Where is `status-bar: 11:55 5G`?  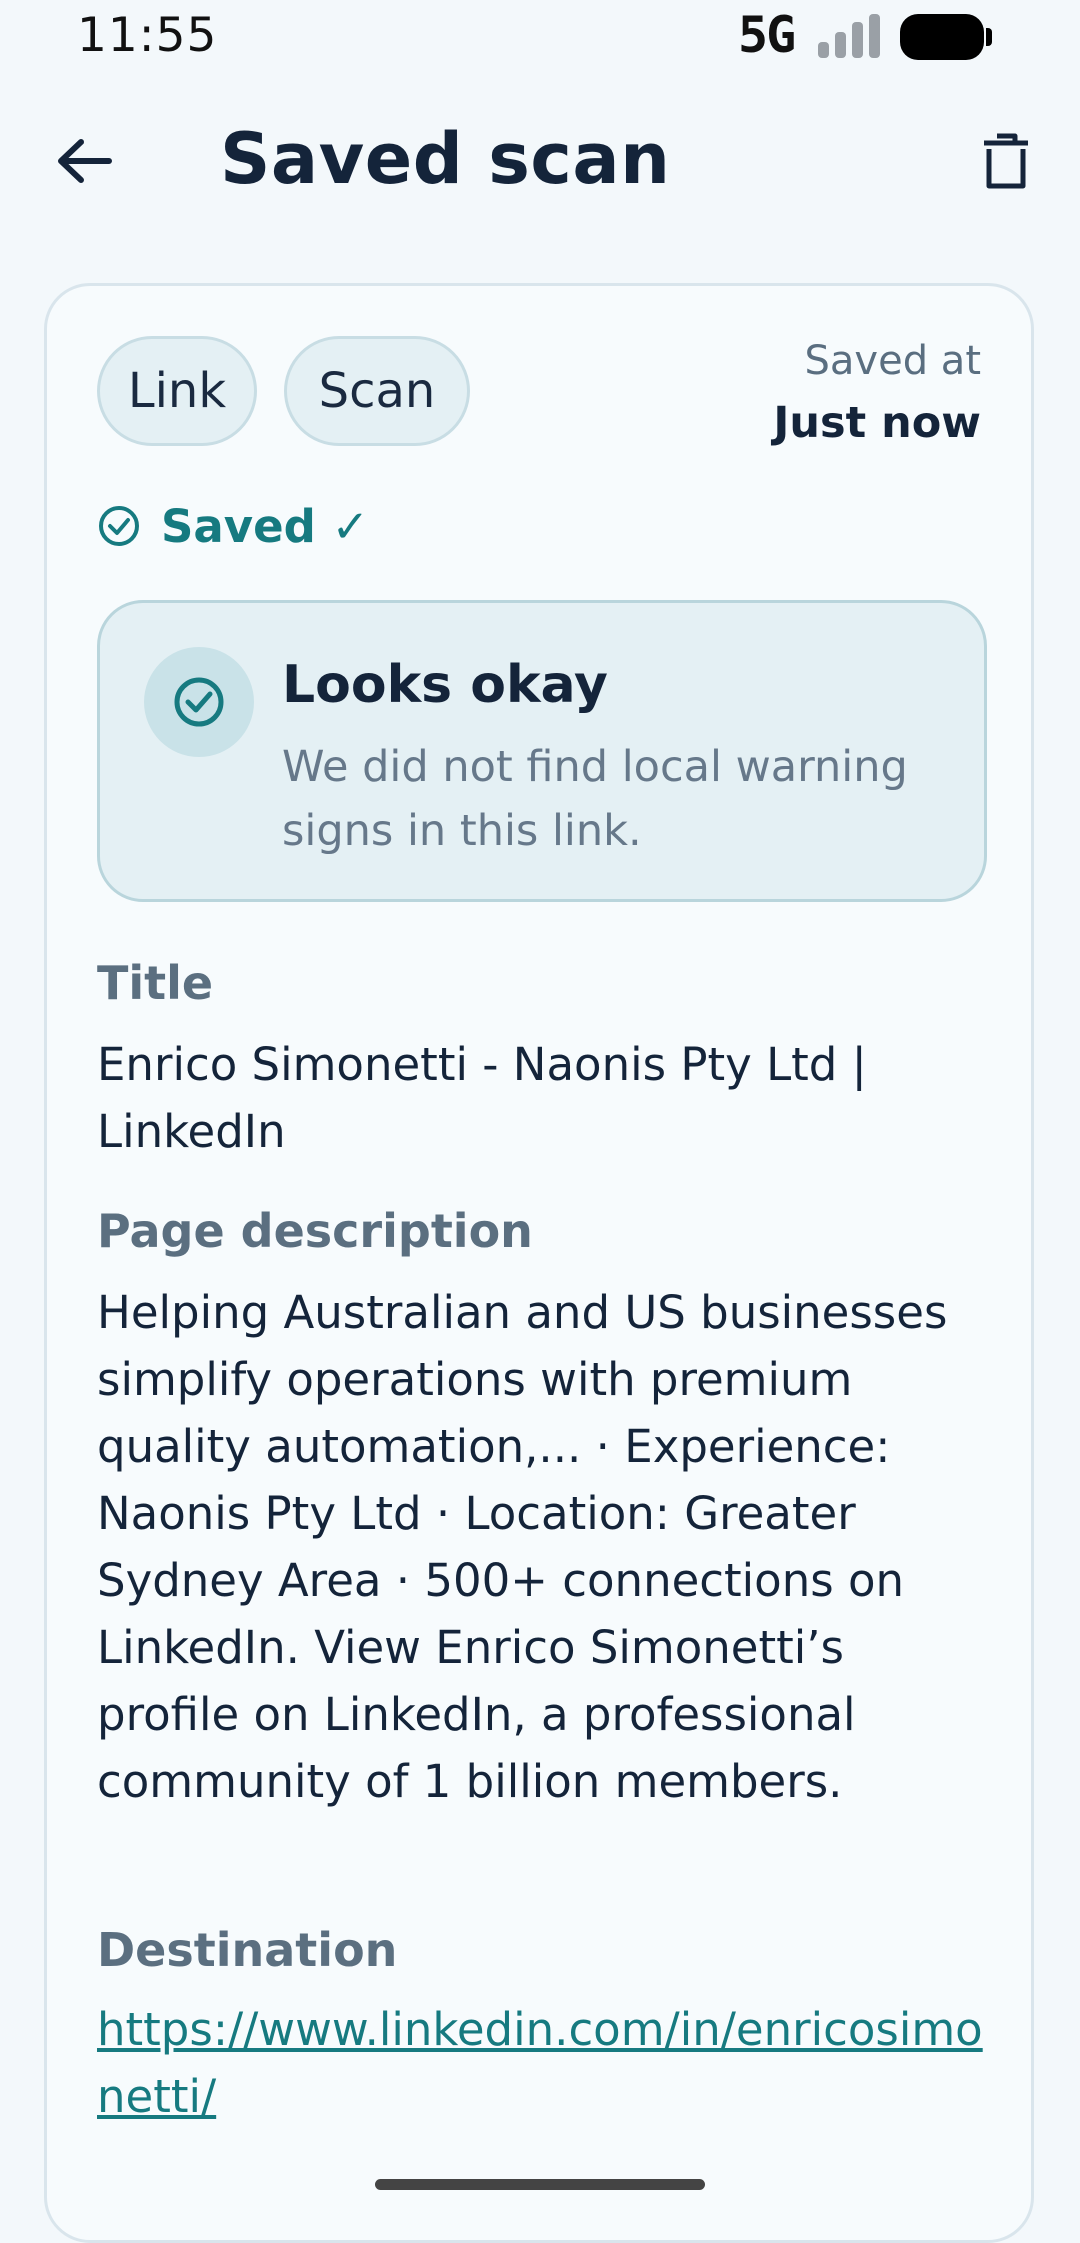 status-bar: 11:55 5G is located at coordinates (540, 38).